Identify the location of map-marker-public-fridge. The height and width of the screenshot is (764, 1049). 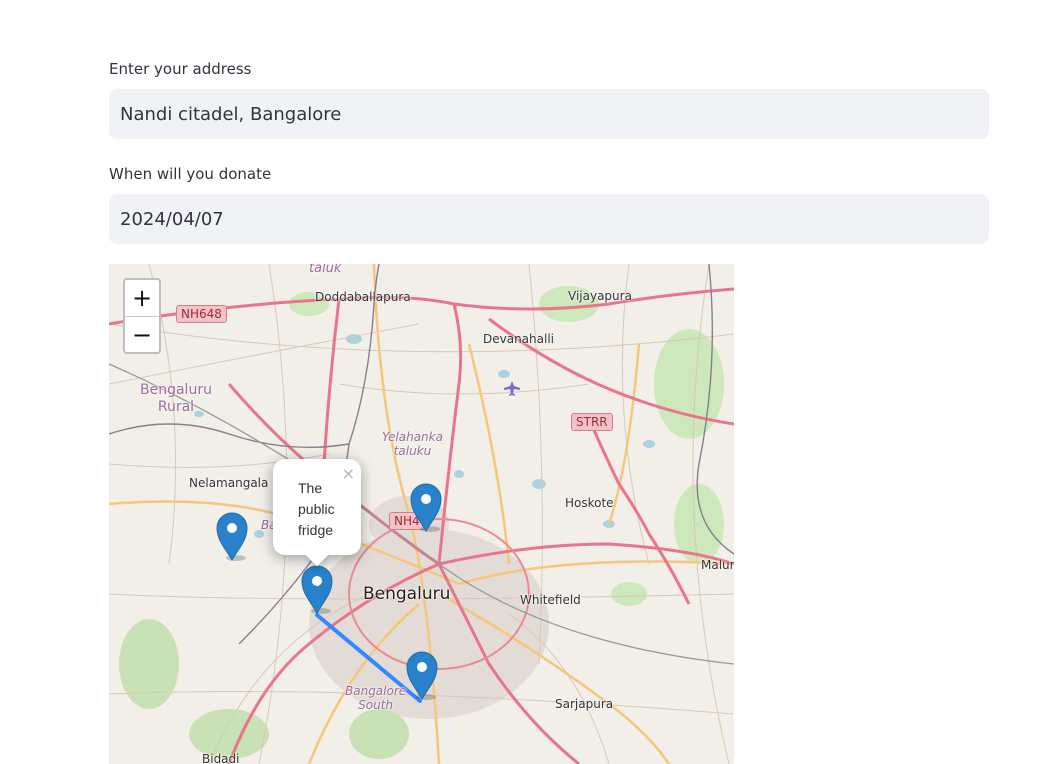
(317, 590).